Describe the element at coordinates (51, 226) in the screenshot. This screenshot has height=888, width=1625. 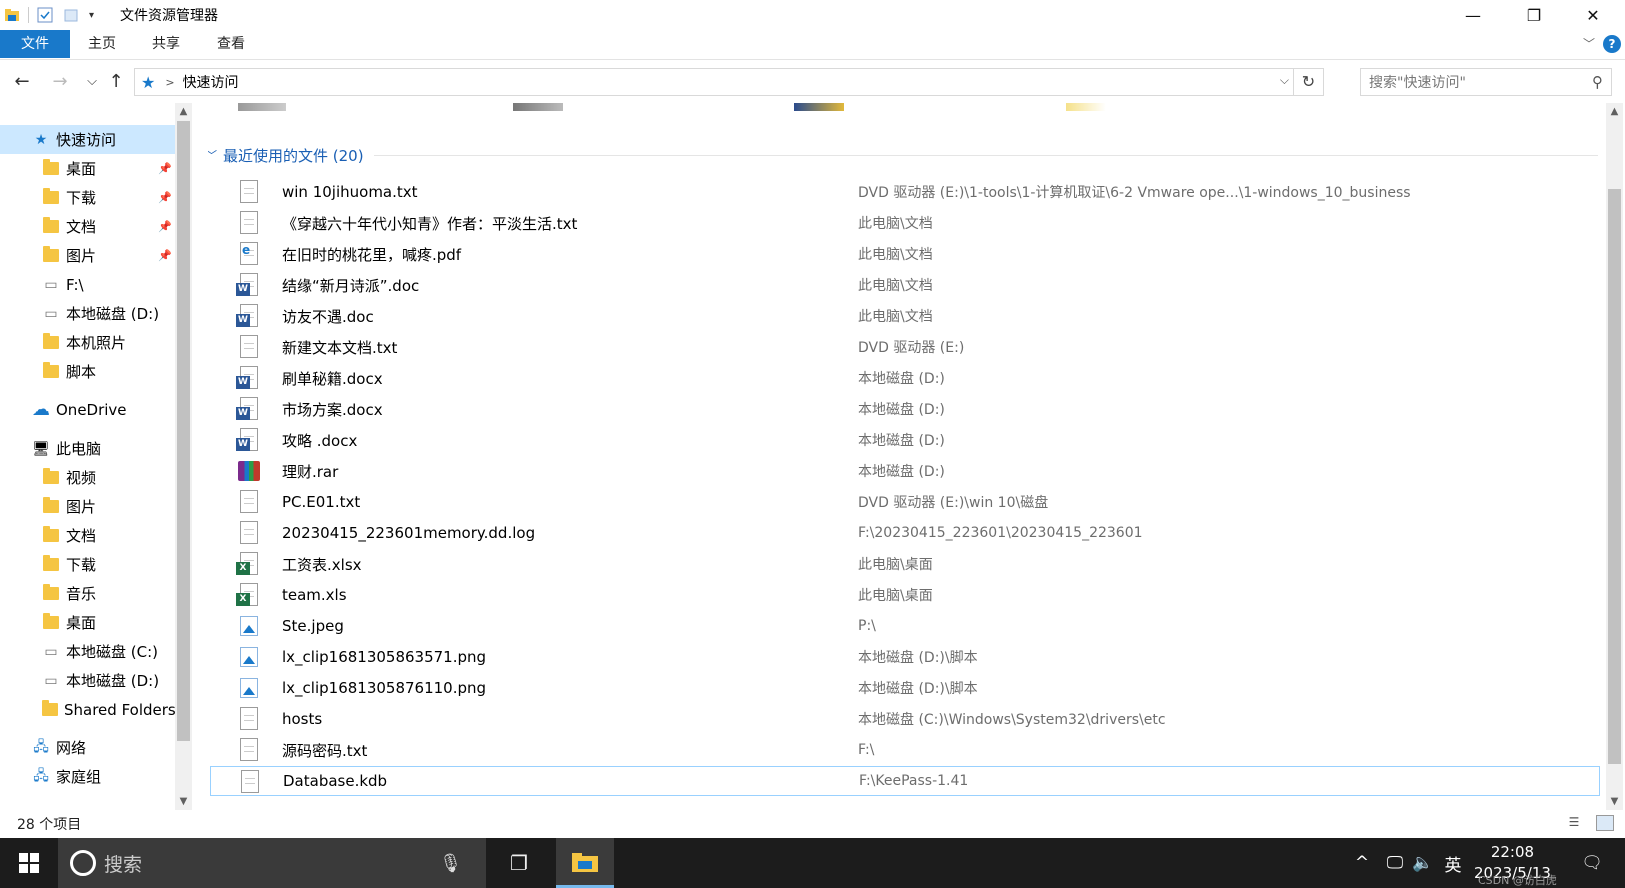
I see `documents-folder-icon` at that location.